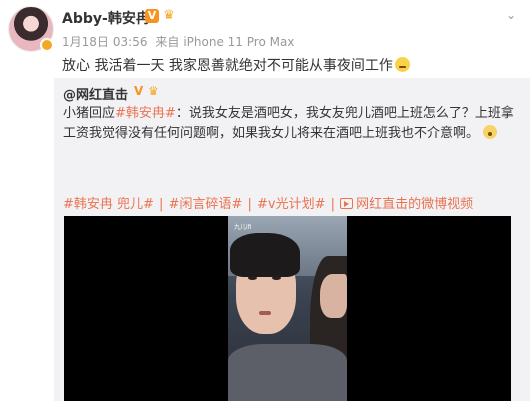  I want to click on post-text: 放心 我活着一天 我家恩善就绝对不可能从事夜间工作, so click(236, 65).